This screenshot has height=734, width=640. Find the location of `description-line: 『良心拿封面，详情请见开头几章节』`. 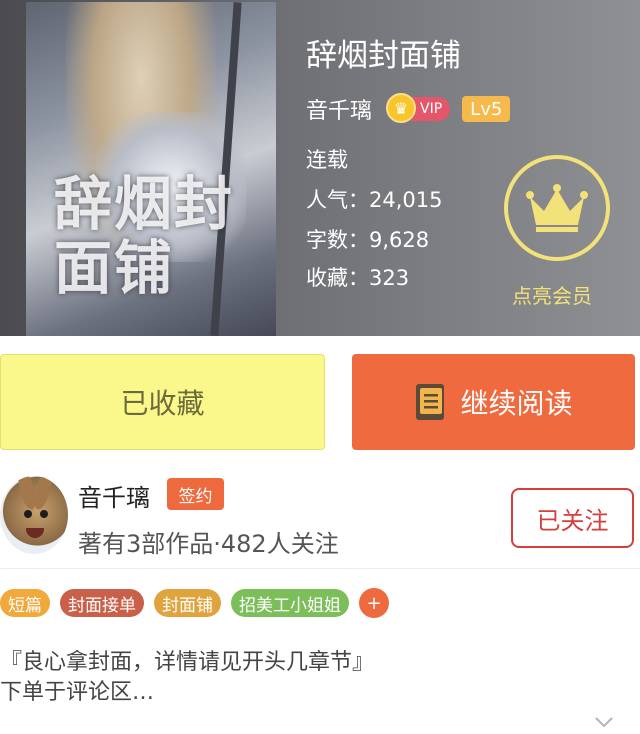

description-line: 『良心拿封面，详情请见开头几章节』 is located at coordinates (187, 662).